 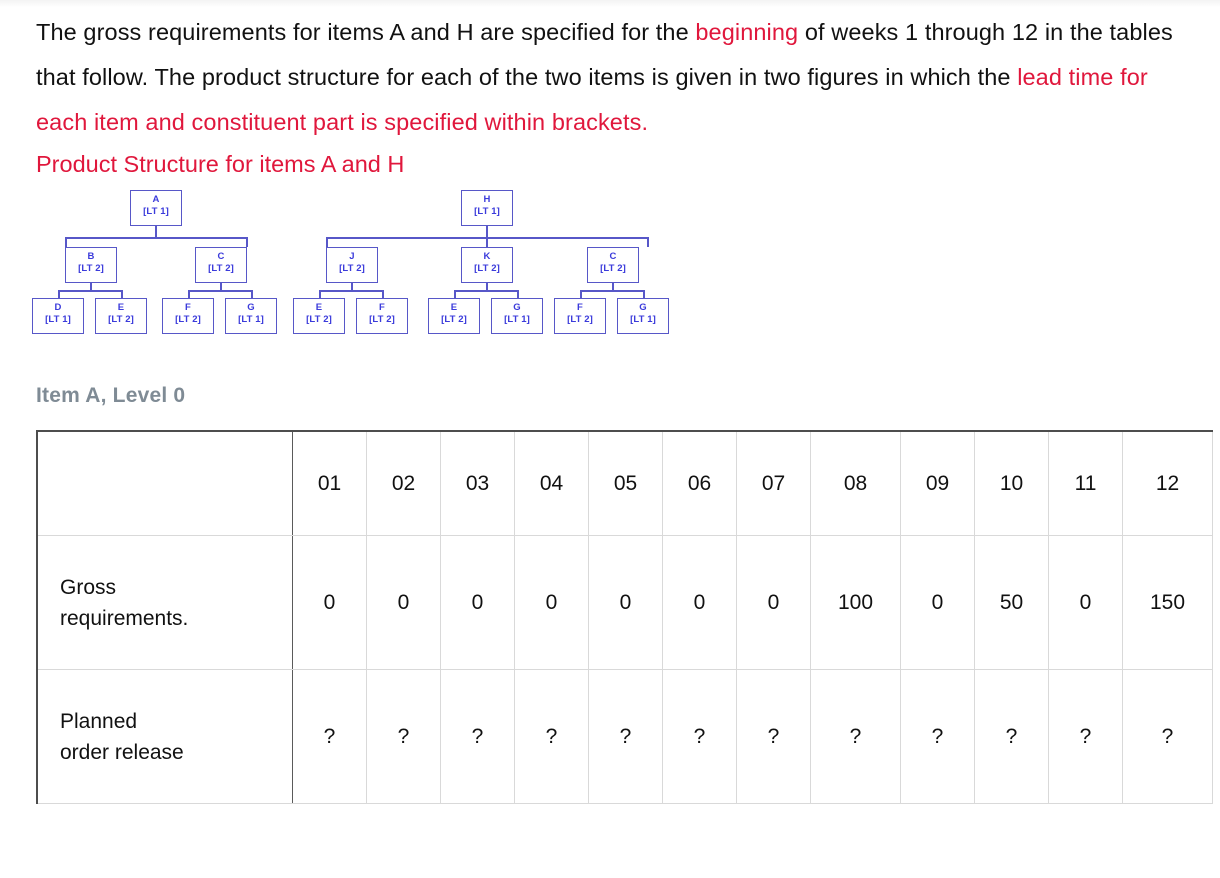 I want to click on cell-planned-04: ?, so click(x=551, y=736).